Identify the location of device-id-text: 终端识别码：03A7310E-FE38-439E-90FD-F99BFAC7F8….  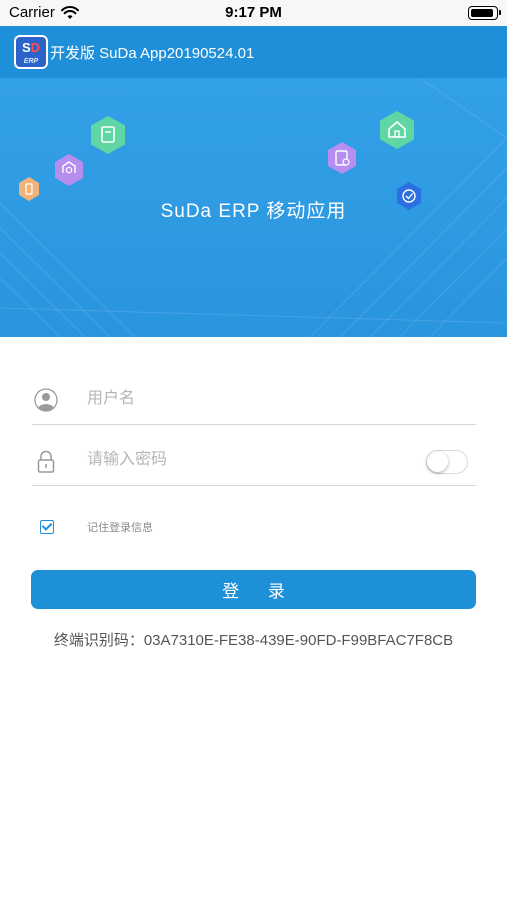
(253, 640).